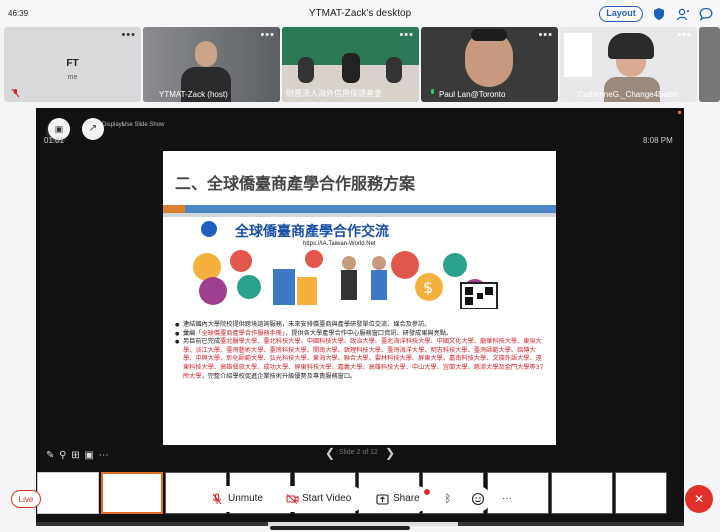  What do you see at coordinates (709, 64) in the screenshot?
I see `participant-tile-more` at bounding box center [709, 64].